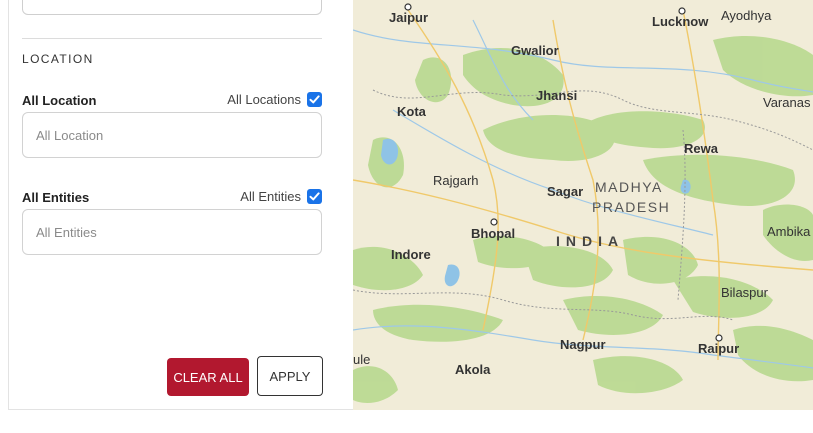 Image resolution: width=813 pixels, height=433 pixels. What do you see at coordinates (290, 376) in the screenshot?
I see `apply-button: APPLY` at bounding box center [290, 376].